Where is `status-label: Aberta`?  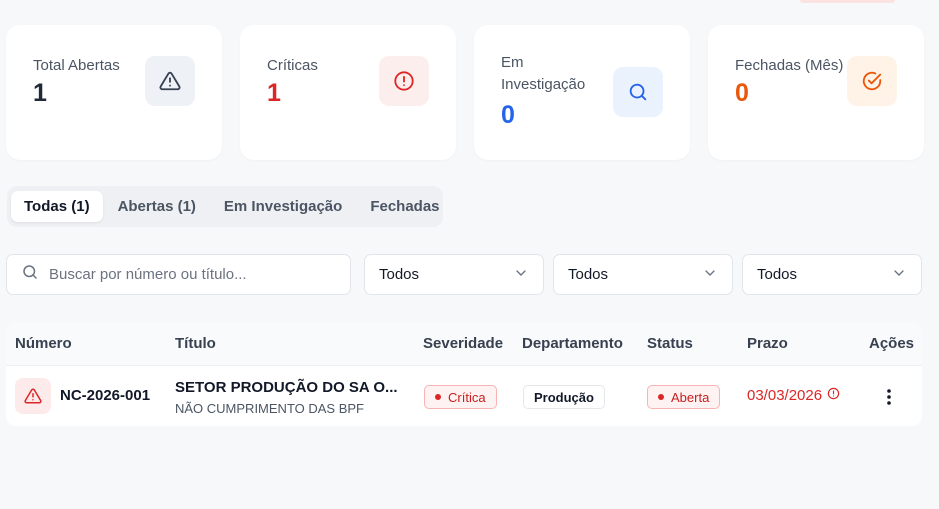 status-label: Aberta is located at coordinates (690, 397).